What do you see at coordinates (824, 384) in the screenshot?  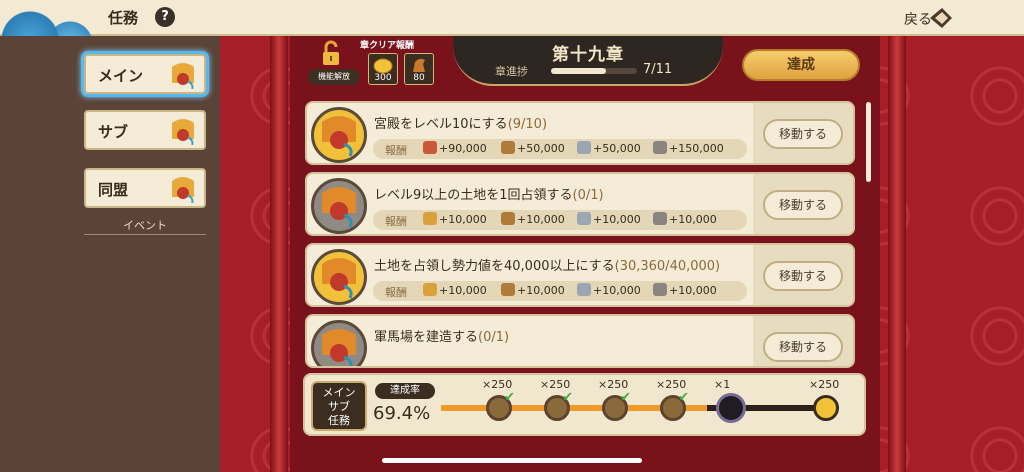 I see `milestone-multiplier: ×250` at bounding box center [824, 384].